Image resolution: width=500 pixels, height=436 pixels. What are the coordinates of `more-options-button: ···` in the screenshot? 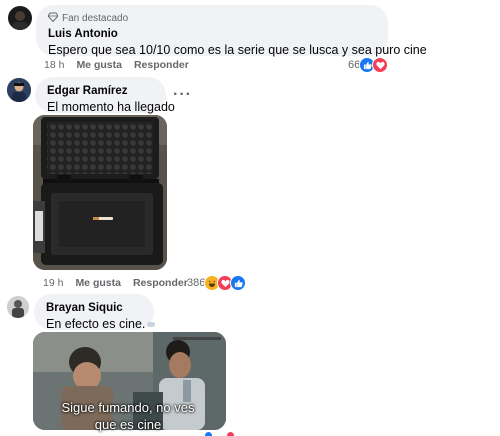 It's located at (182, 95).